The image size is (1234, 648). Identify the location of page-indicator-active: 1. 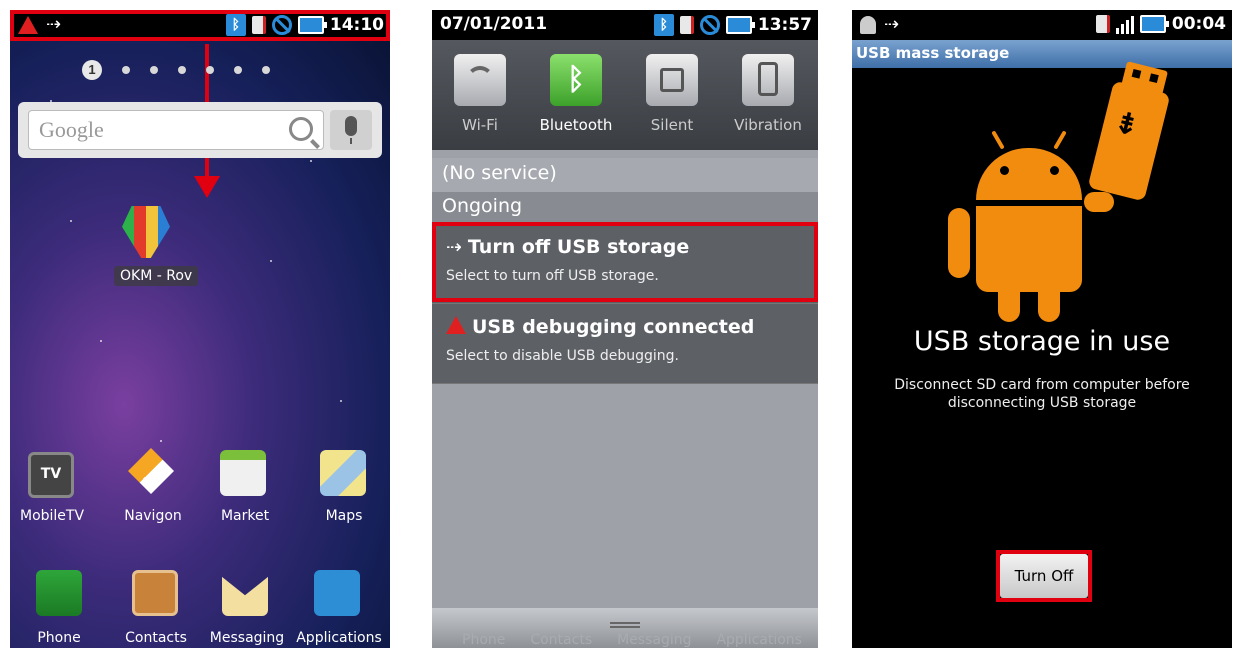
(92, 70).